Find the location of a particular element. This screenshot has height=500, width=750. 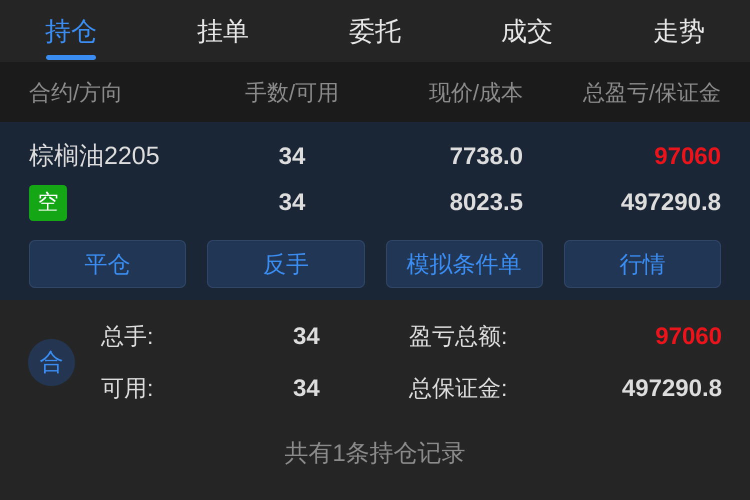

action-button: 平仓 is located at coordinates (107, 264).